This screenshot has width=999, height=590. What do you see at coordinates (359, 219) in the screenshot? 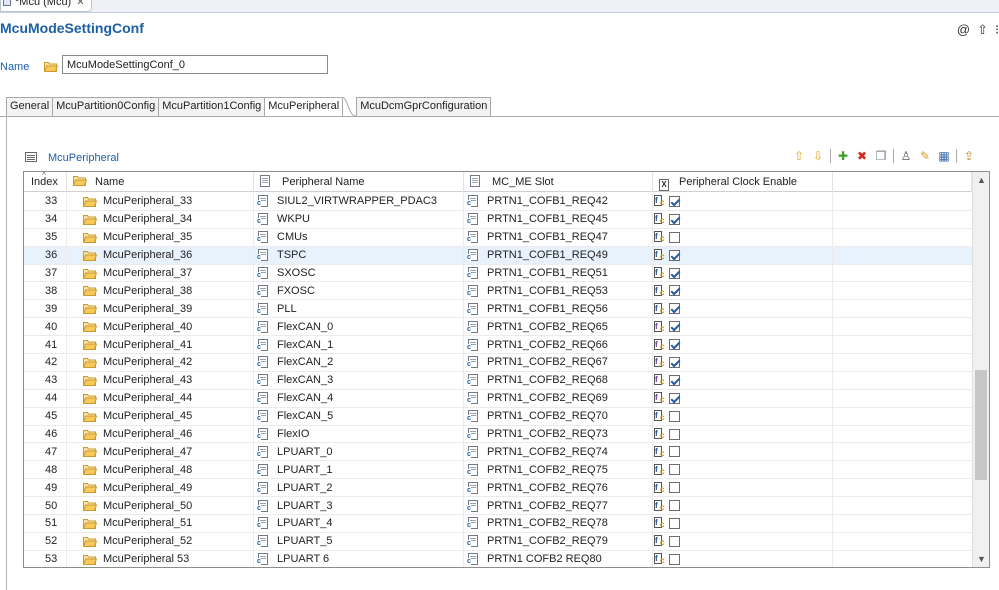
I see `cell-peripheral-name: WKPU` at bounding box center [359, 219].